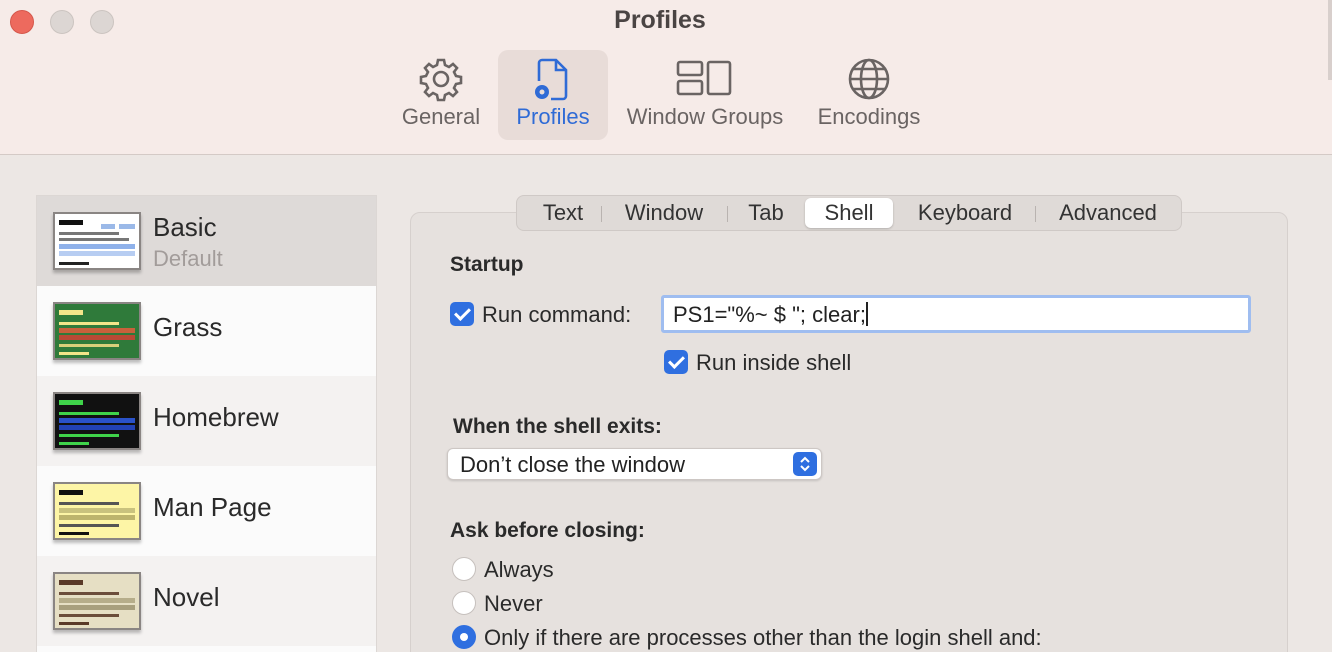  Describe the element at coordinates (573, 464) in the screenshot. I see `shell-exit-value: Don’t close the window` at that location.